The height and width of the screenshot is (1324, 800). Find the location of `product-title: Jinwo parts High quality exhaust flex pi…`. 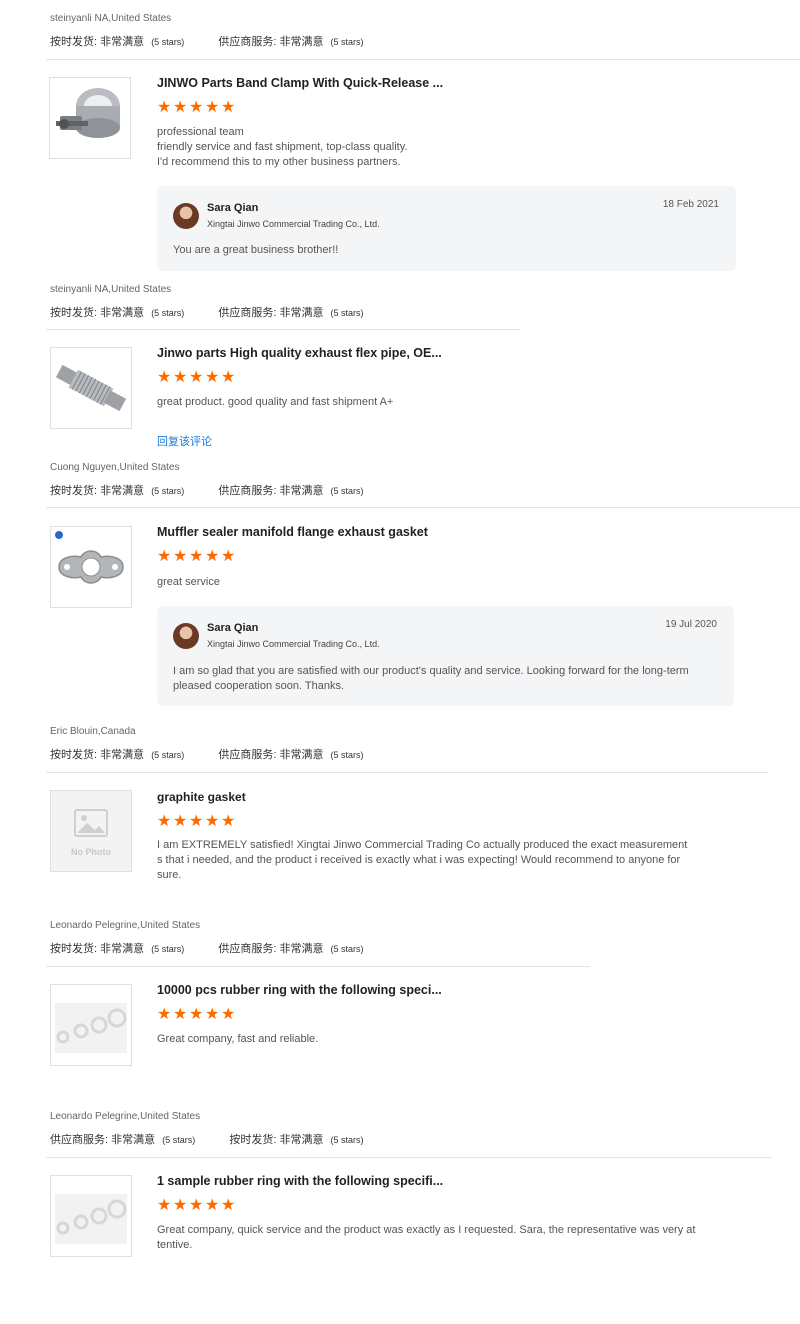

product-title: Jinwo parts High quality exhaust flex pi… is located at coordinates (299, 353).